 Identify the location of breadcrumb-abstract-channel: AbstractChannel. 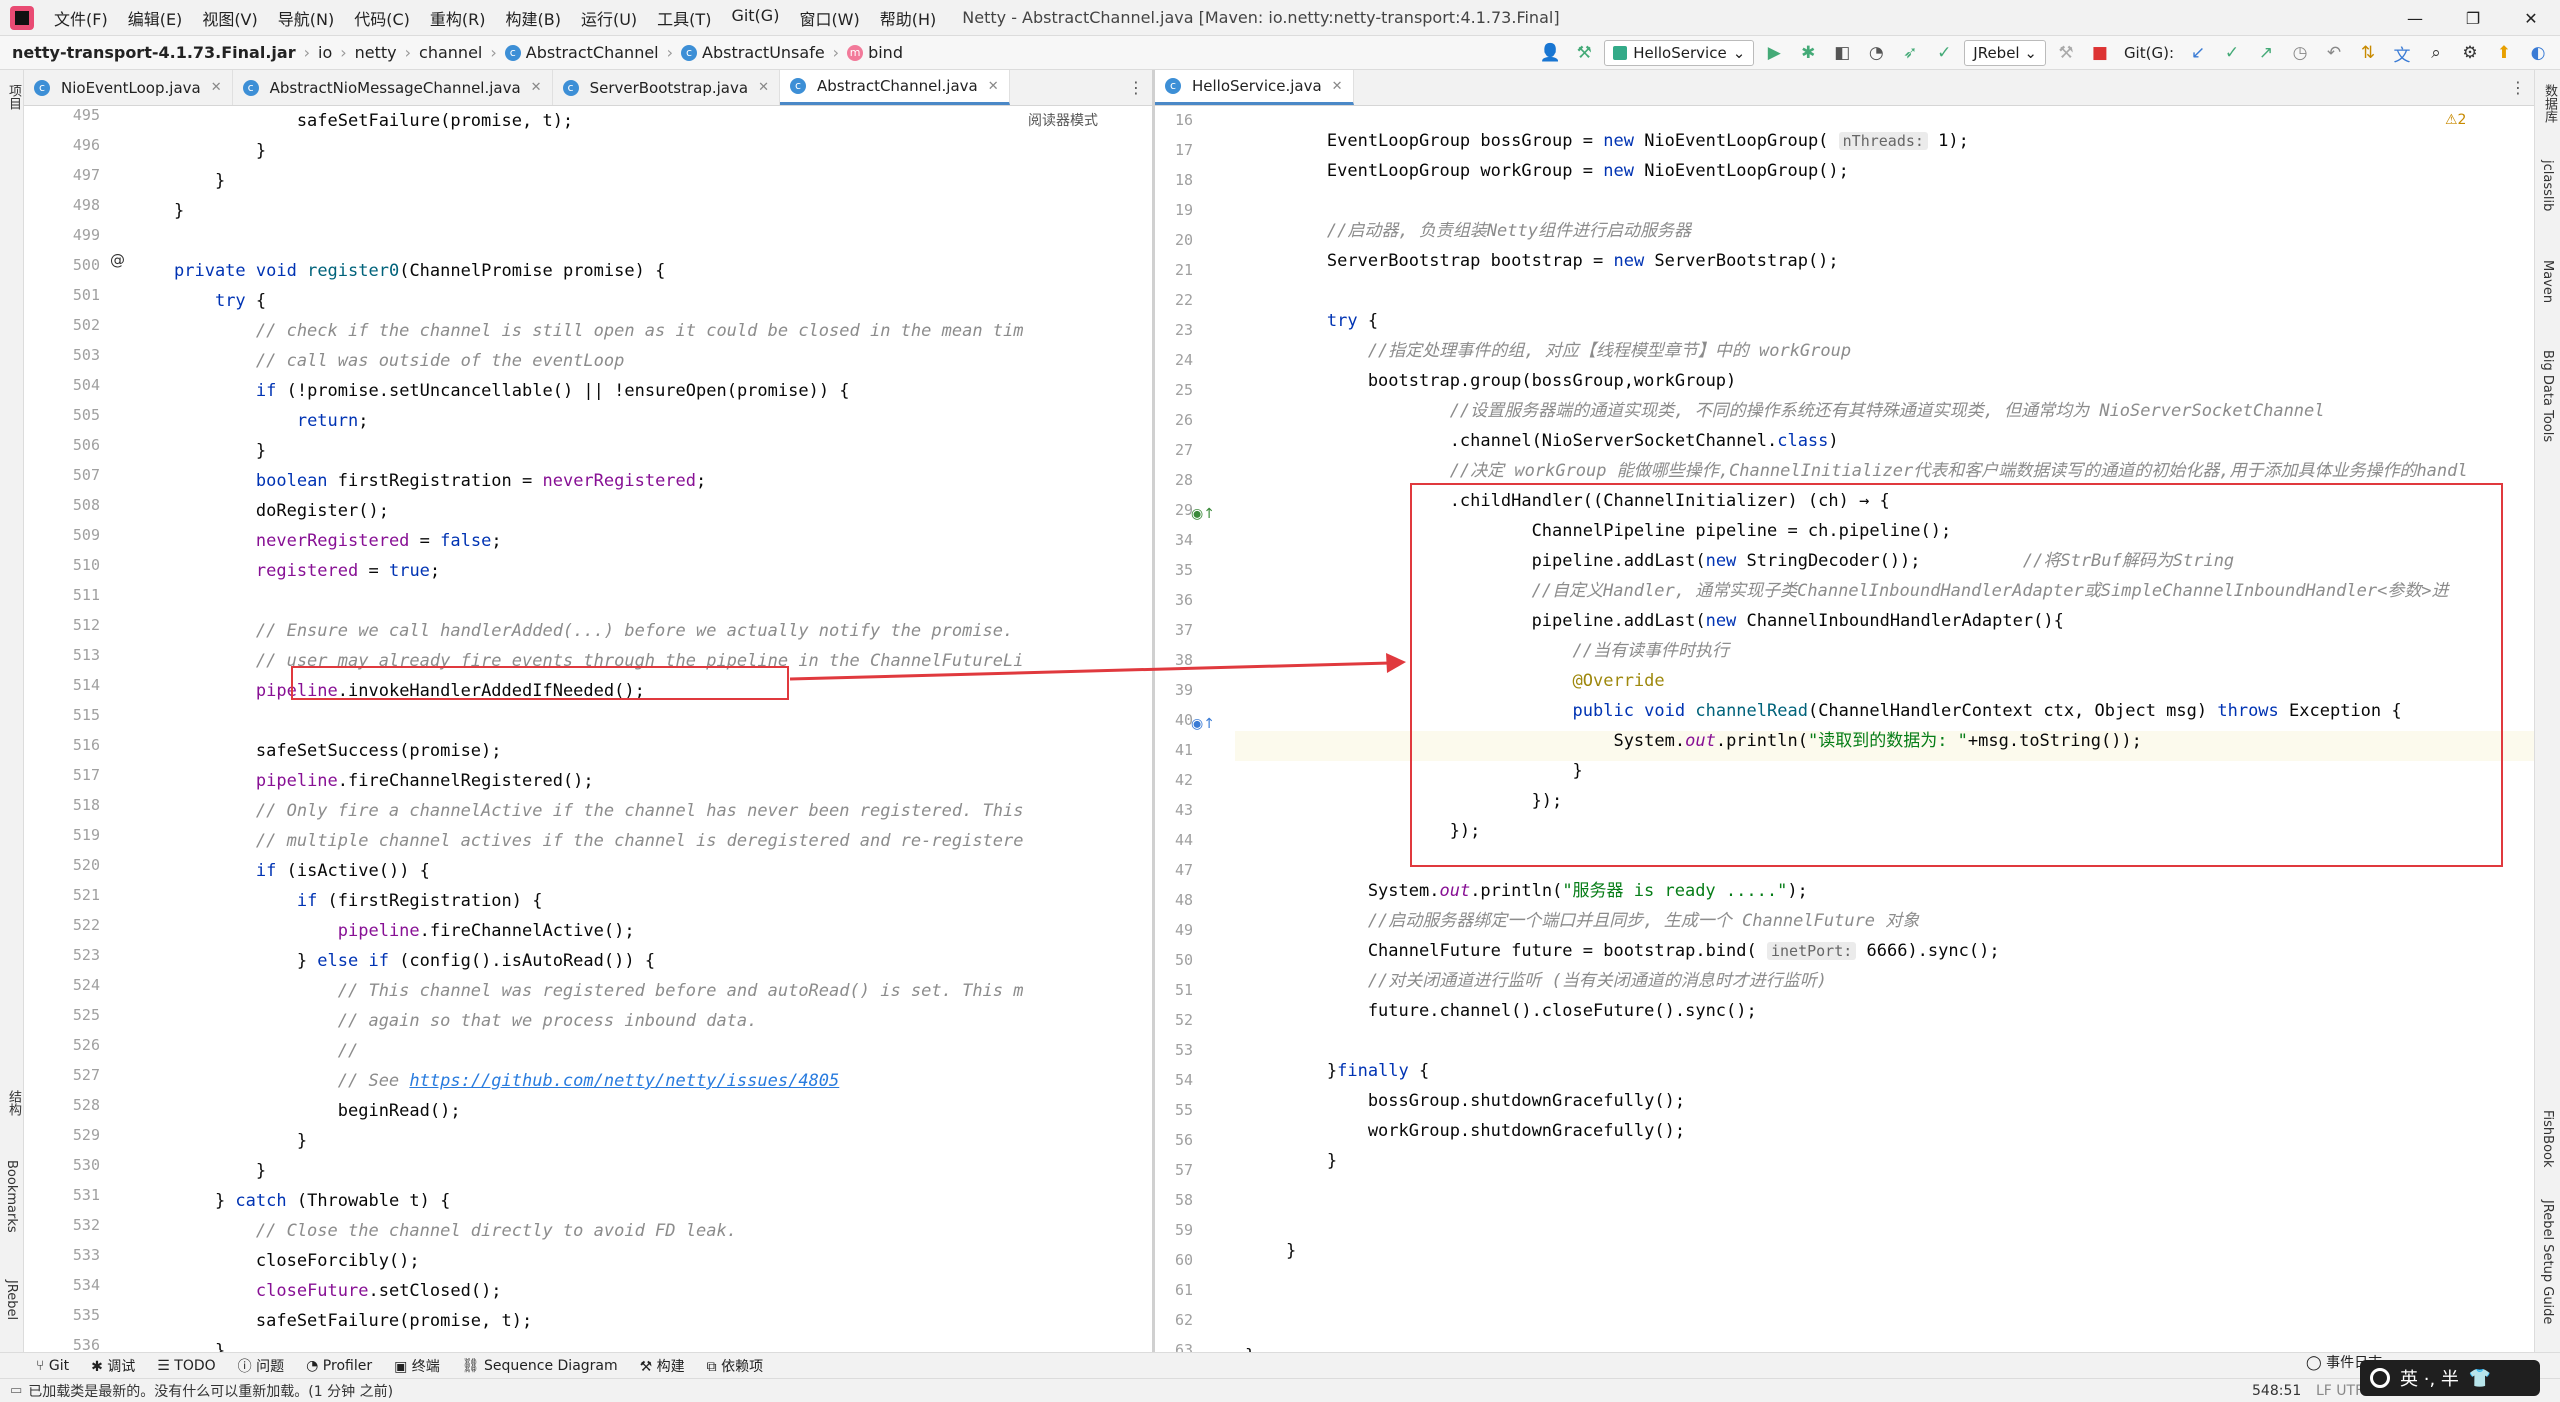
(592, 52).